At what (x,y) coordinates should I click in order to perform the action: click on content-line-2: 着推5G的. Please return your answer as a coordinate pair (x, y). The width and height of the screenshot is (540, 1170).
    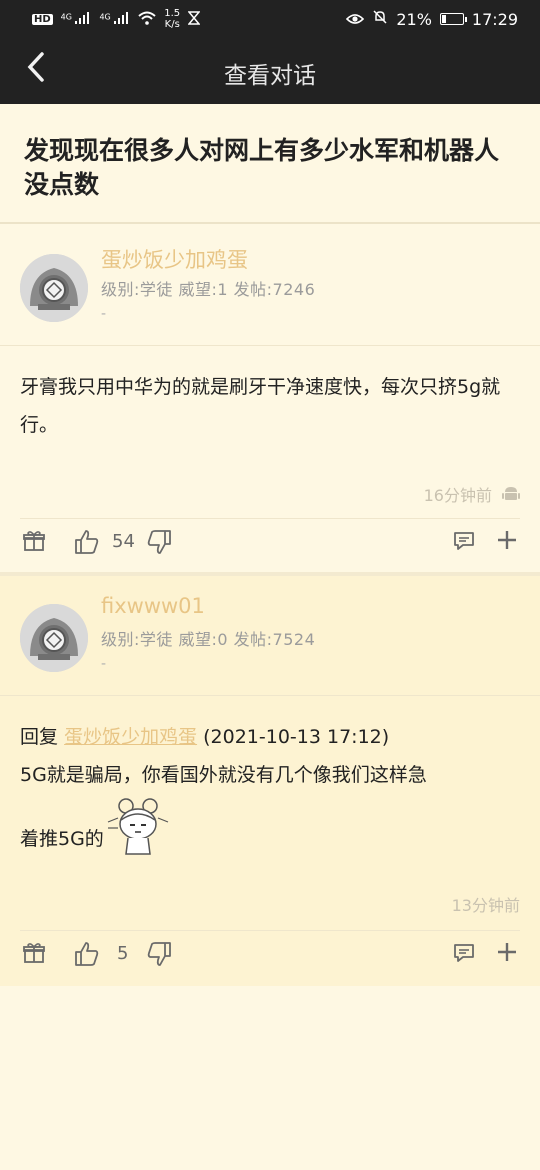
    Looking at the image, I should click on (62, 839).